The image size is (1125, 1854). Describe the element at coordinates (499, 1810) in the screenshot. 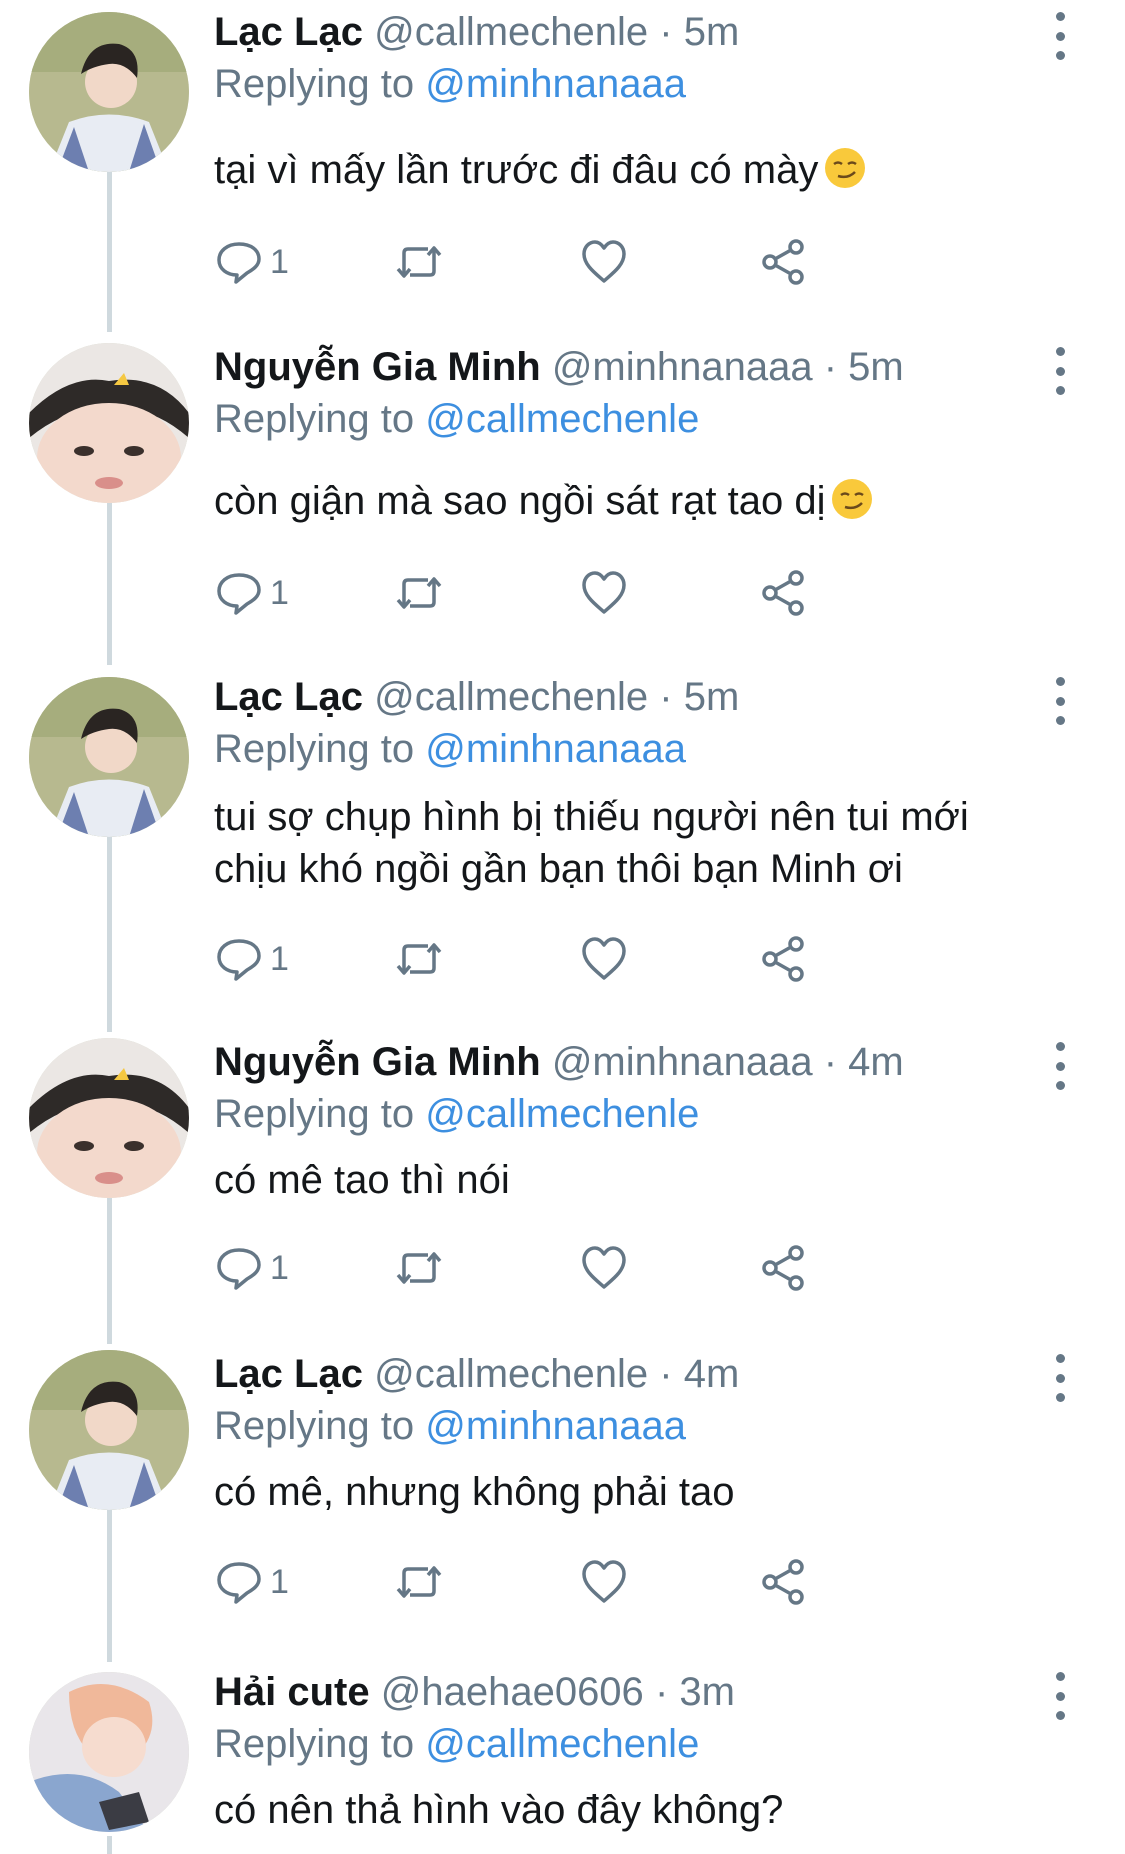

I see `tweet-text-content: có nên thả hình vào đây không?` at that location.